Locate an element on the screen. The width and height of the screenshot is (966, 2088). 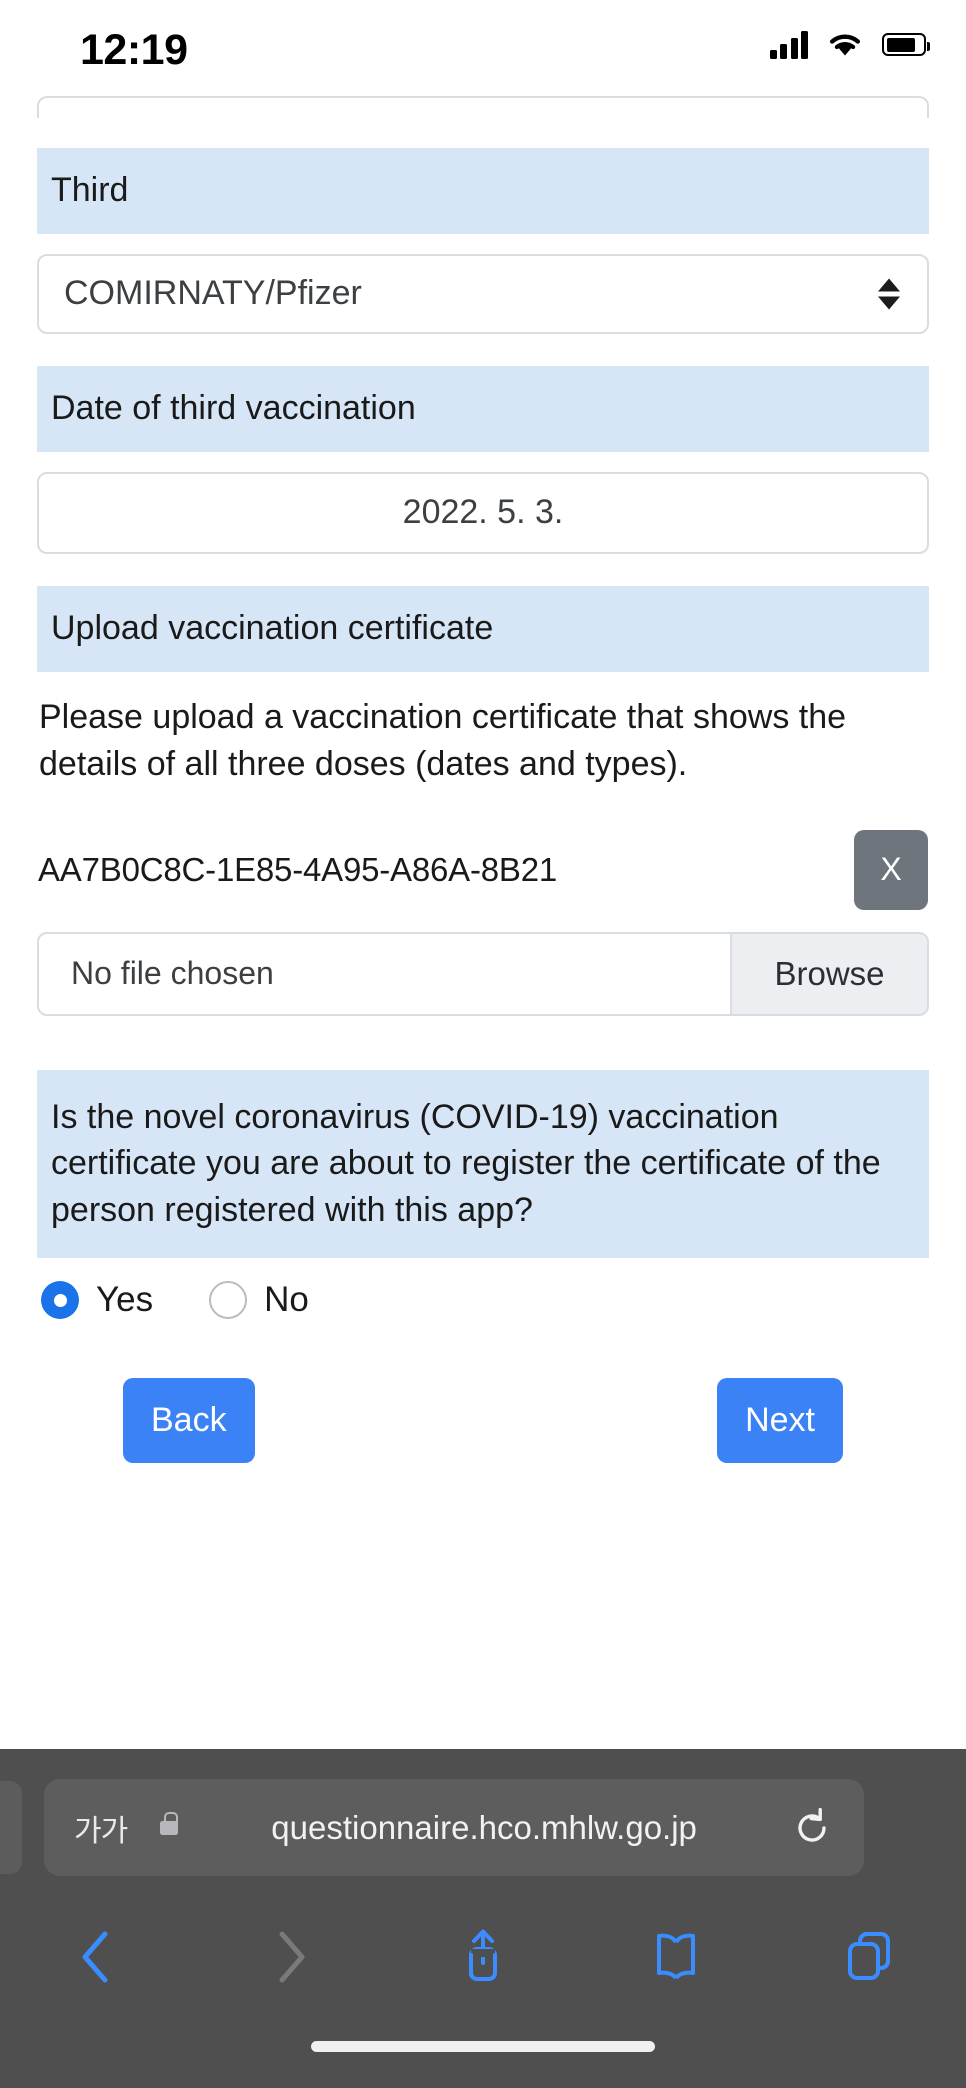
bookmarks-icon is located at coordinates (676, 1956).